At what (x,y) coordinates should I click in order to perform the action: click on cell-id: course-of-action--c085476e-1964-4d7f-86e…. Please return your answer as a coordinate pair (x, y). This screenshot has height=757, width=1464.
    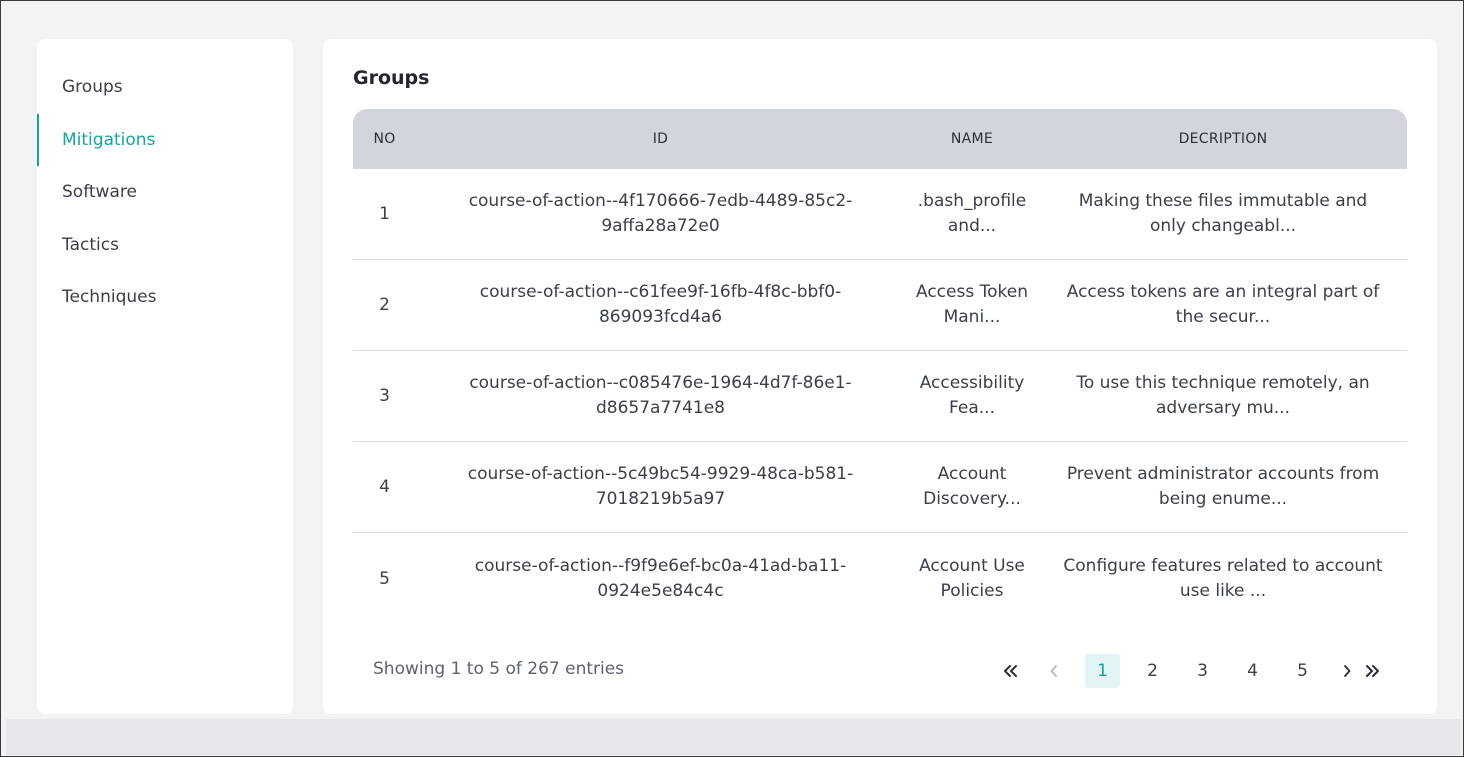
    Looking at the image, I should click on (660, 395).